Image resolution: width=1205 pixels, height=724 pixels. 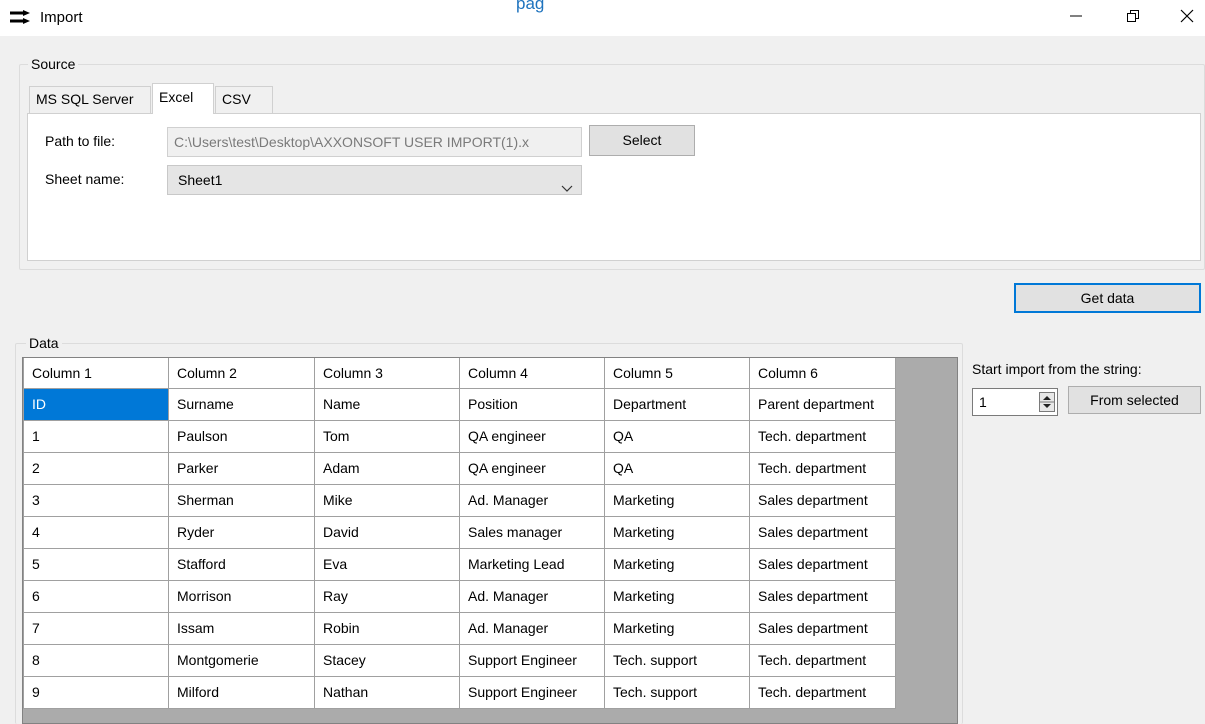 I want to click on table-cell: Parker, so click(x=241, y=468).